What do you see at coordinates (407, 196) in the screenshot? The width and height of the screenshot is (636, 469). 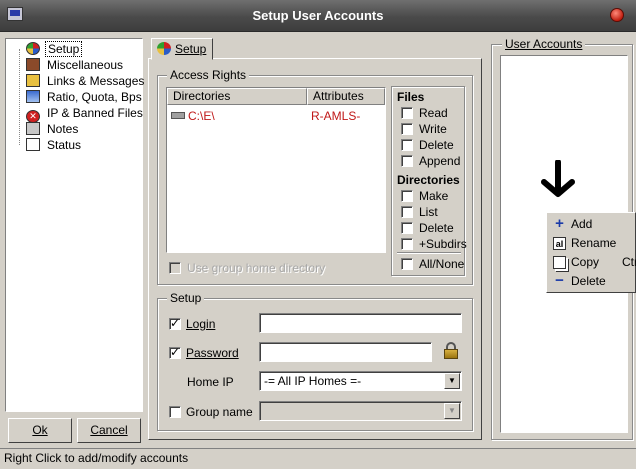 I see `make-checkbox` at bounding box center [407, 196].